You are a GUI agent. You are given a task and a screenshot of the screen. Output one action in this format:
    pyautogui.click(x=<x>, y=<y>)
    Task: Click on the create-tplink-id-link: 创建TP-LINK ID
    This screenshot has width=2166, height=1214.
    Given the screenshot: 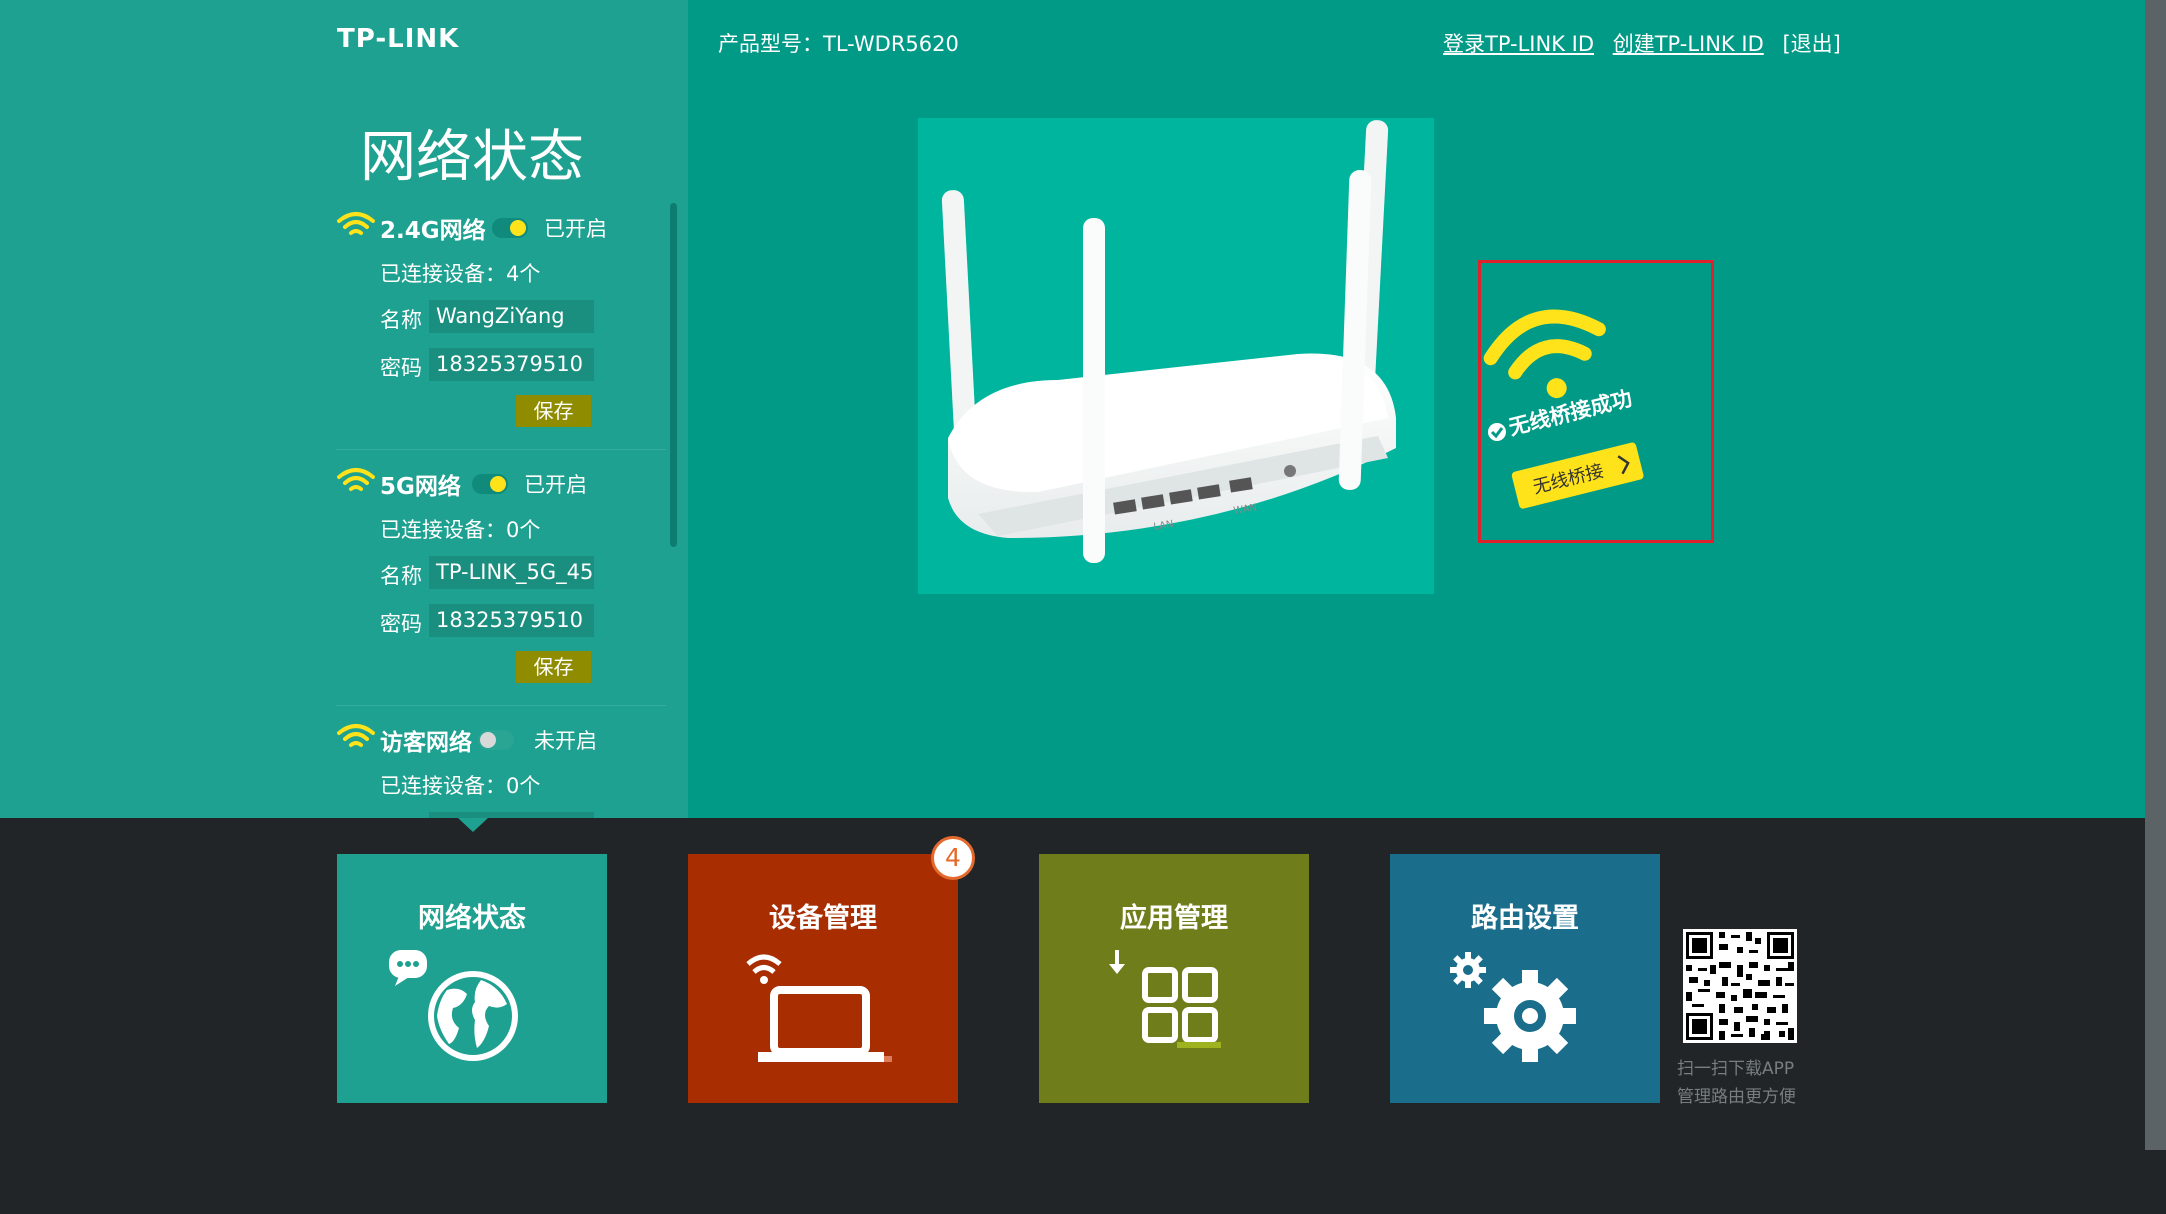 What is the action you would take?
    pyautogui.click(x=1688, y=44)
    